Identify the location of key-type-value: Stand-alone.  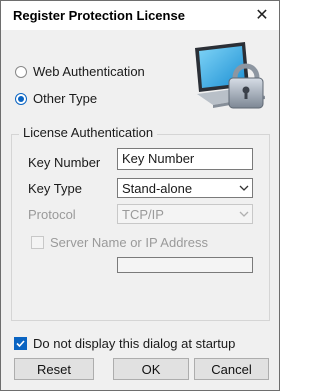
(157, 188).